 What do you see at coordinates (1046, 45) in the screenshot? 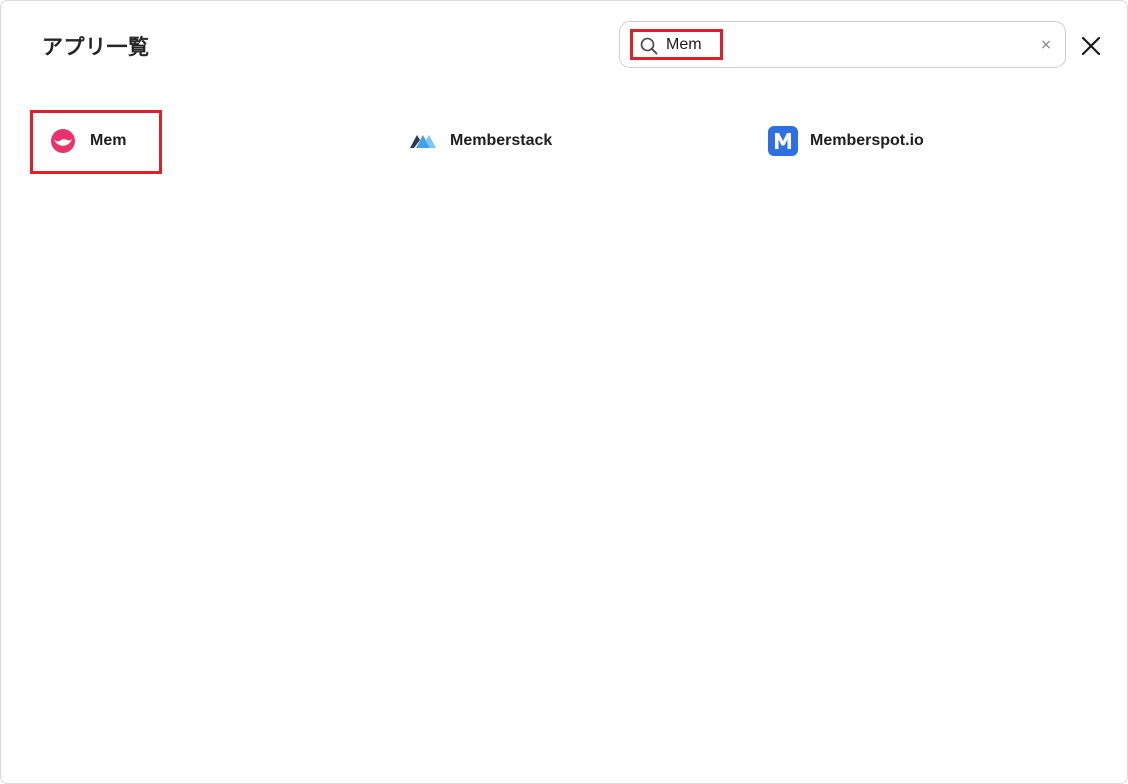
I see `clear-search-button: ×` at bounding box center [1046, 45].